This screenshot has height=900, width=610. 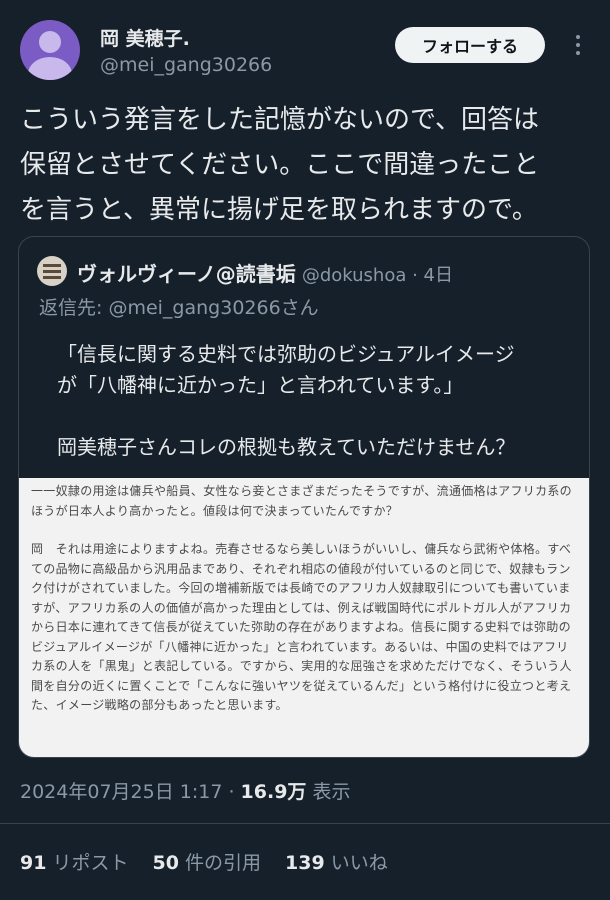 I want to click on views-label: 表示, so click(x=328, y=792).